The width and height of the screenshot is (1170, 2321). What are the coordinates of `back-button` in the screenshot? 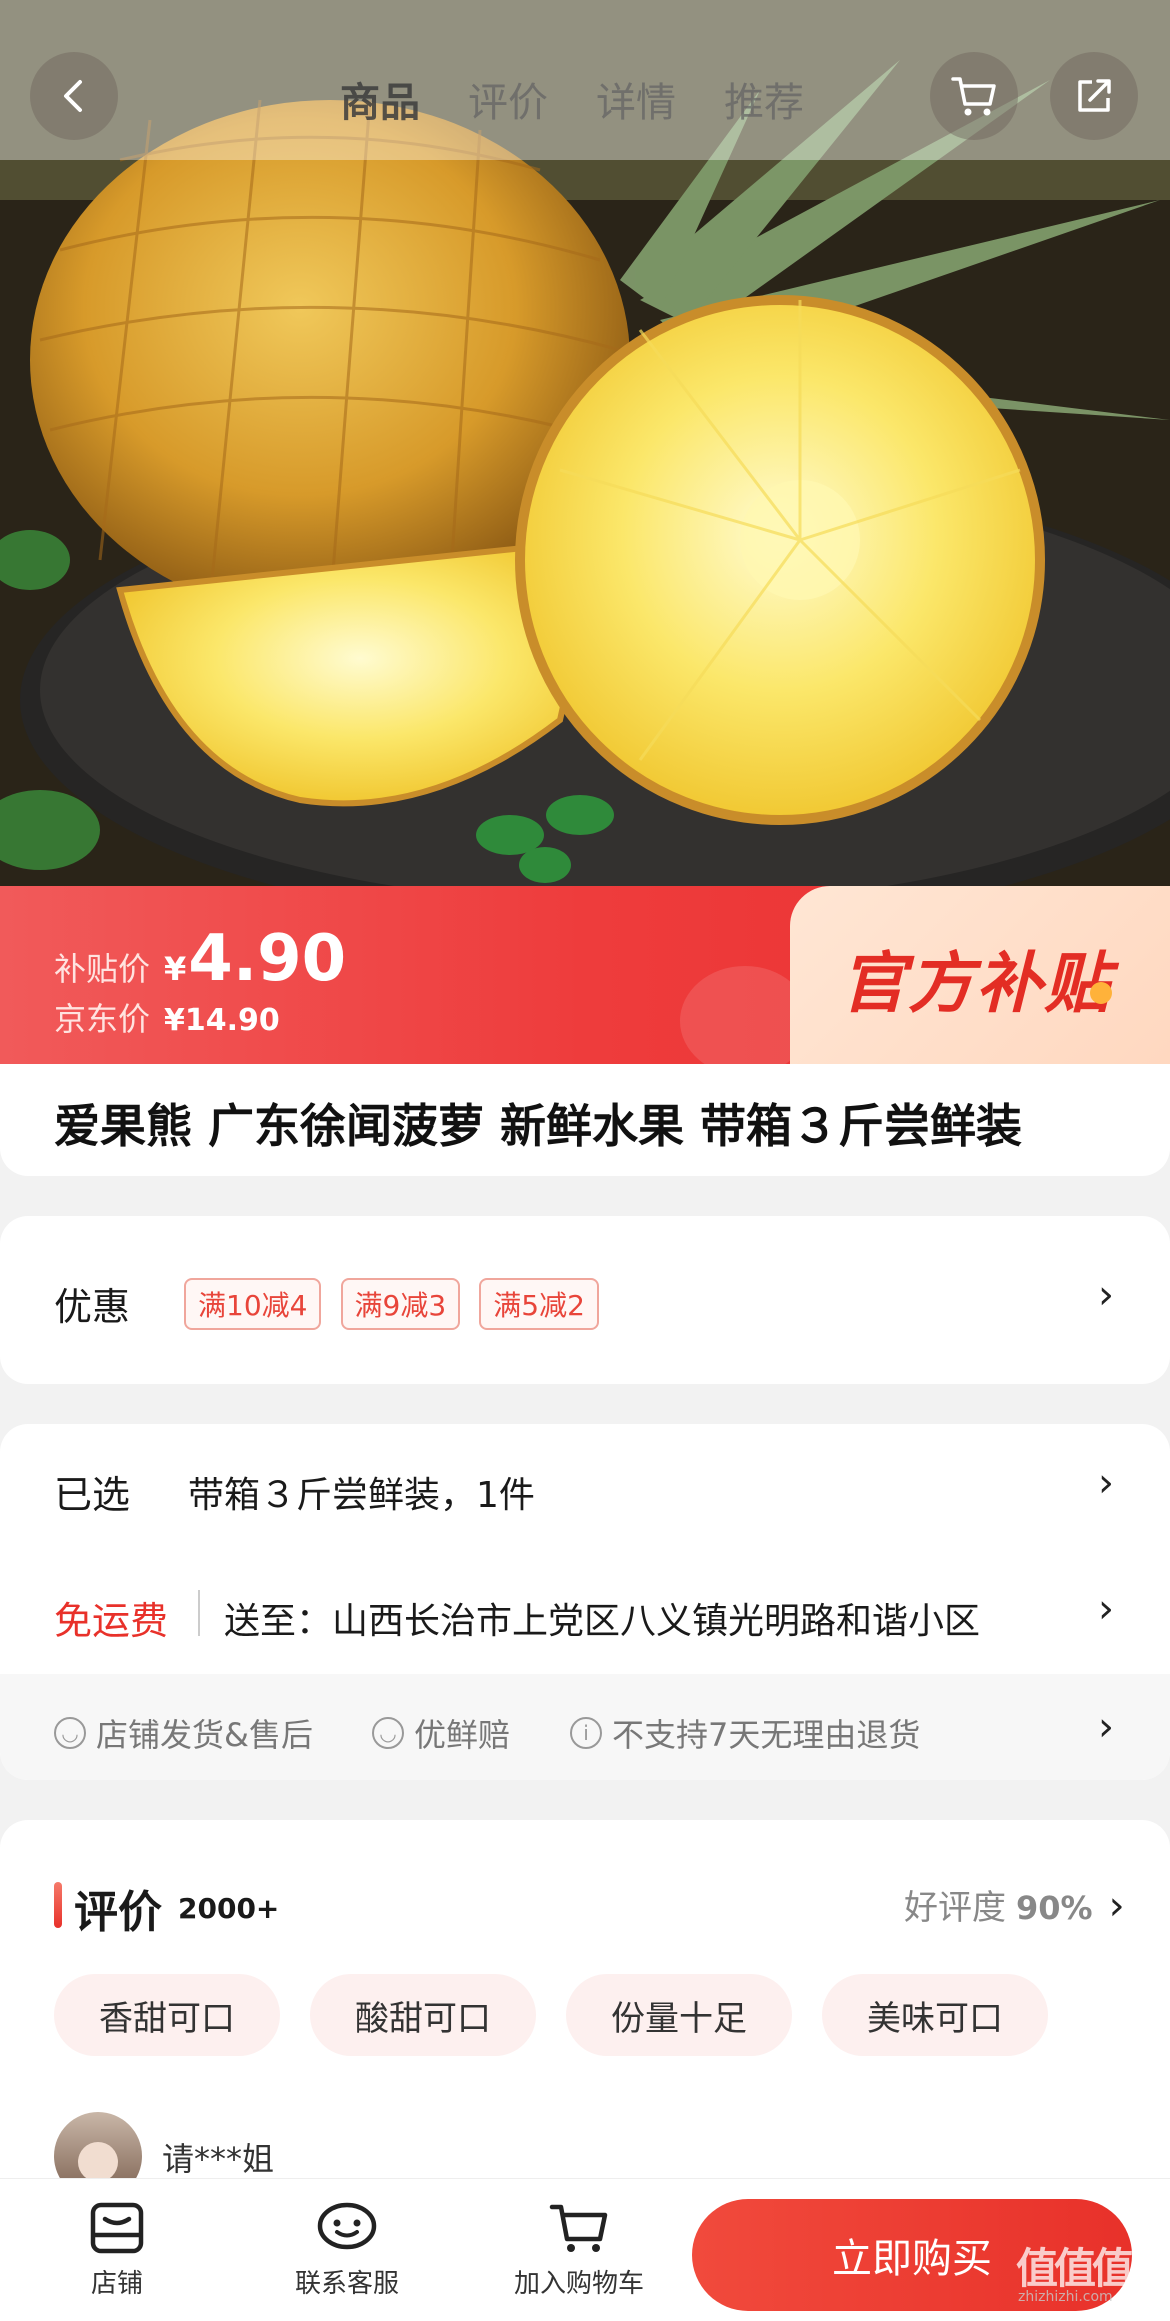 It's located at (74, 96).